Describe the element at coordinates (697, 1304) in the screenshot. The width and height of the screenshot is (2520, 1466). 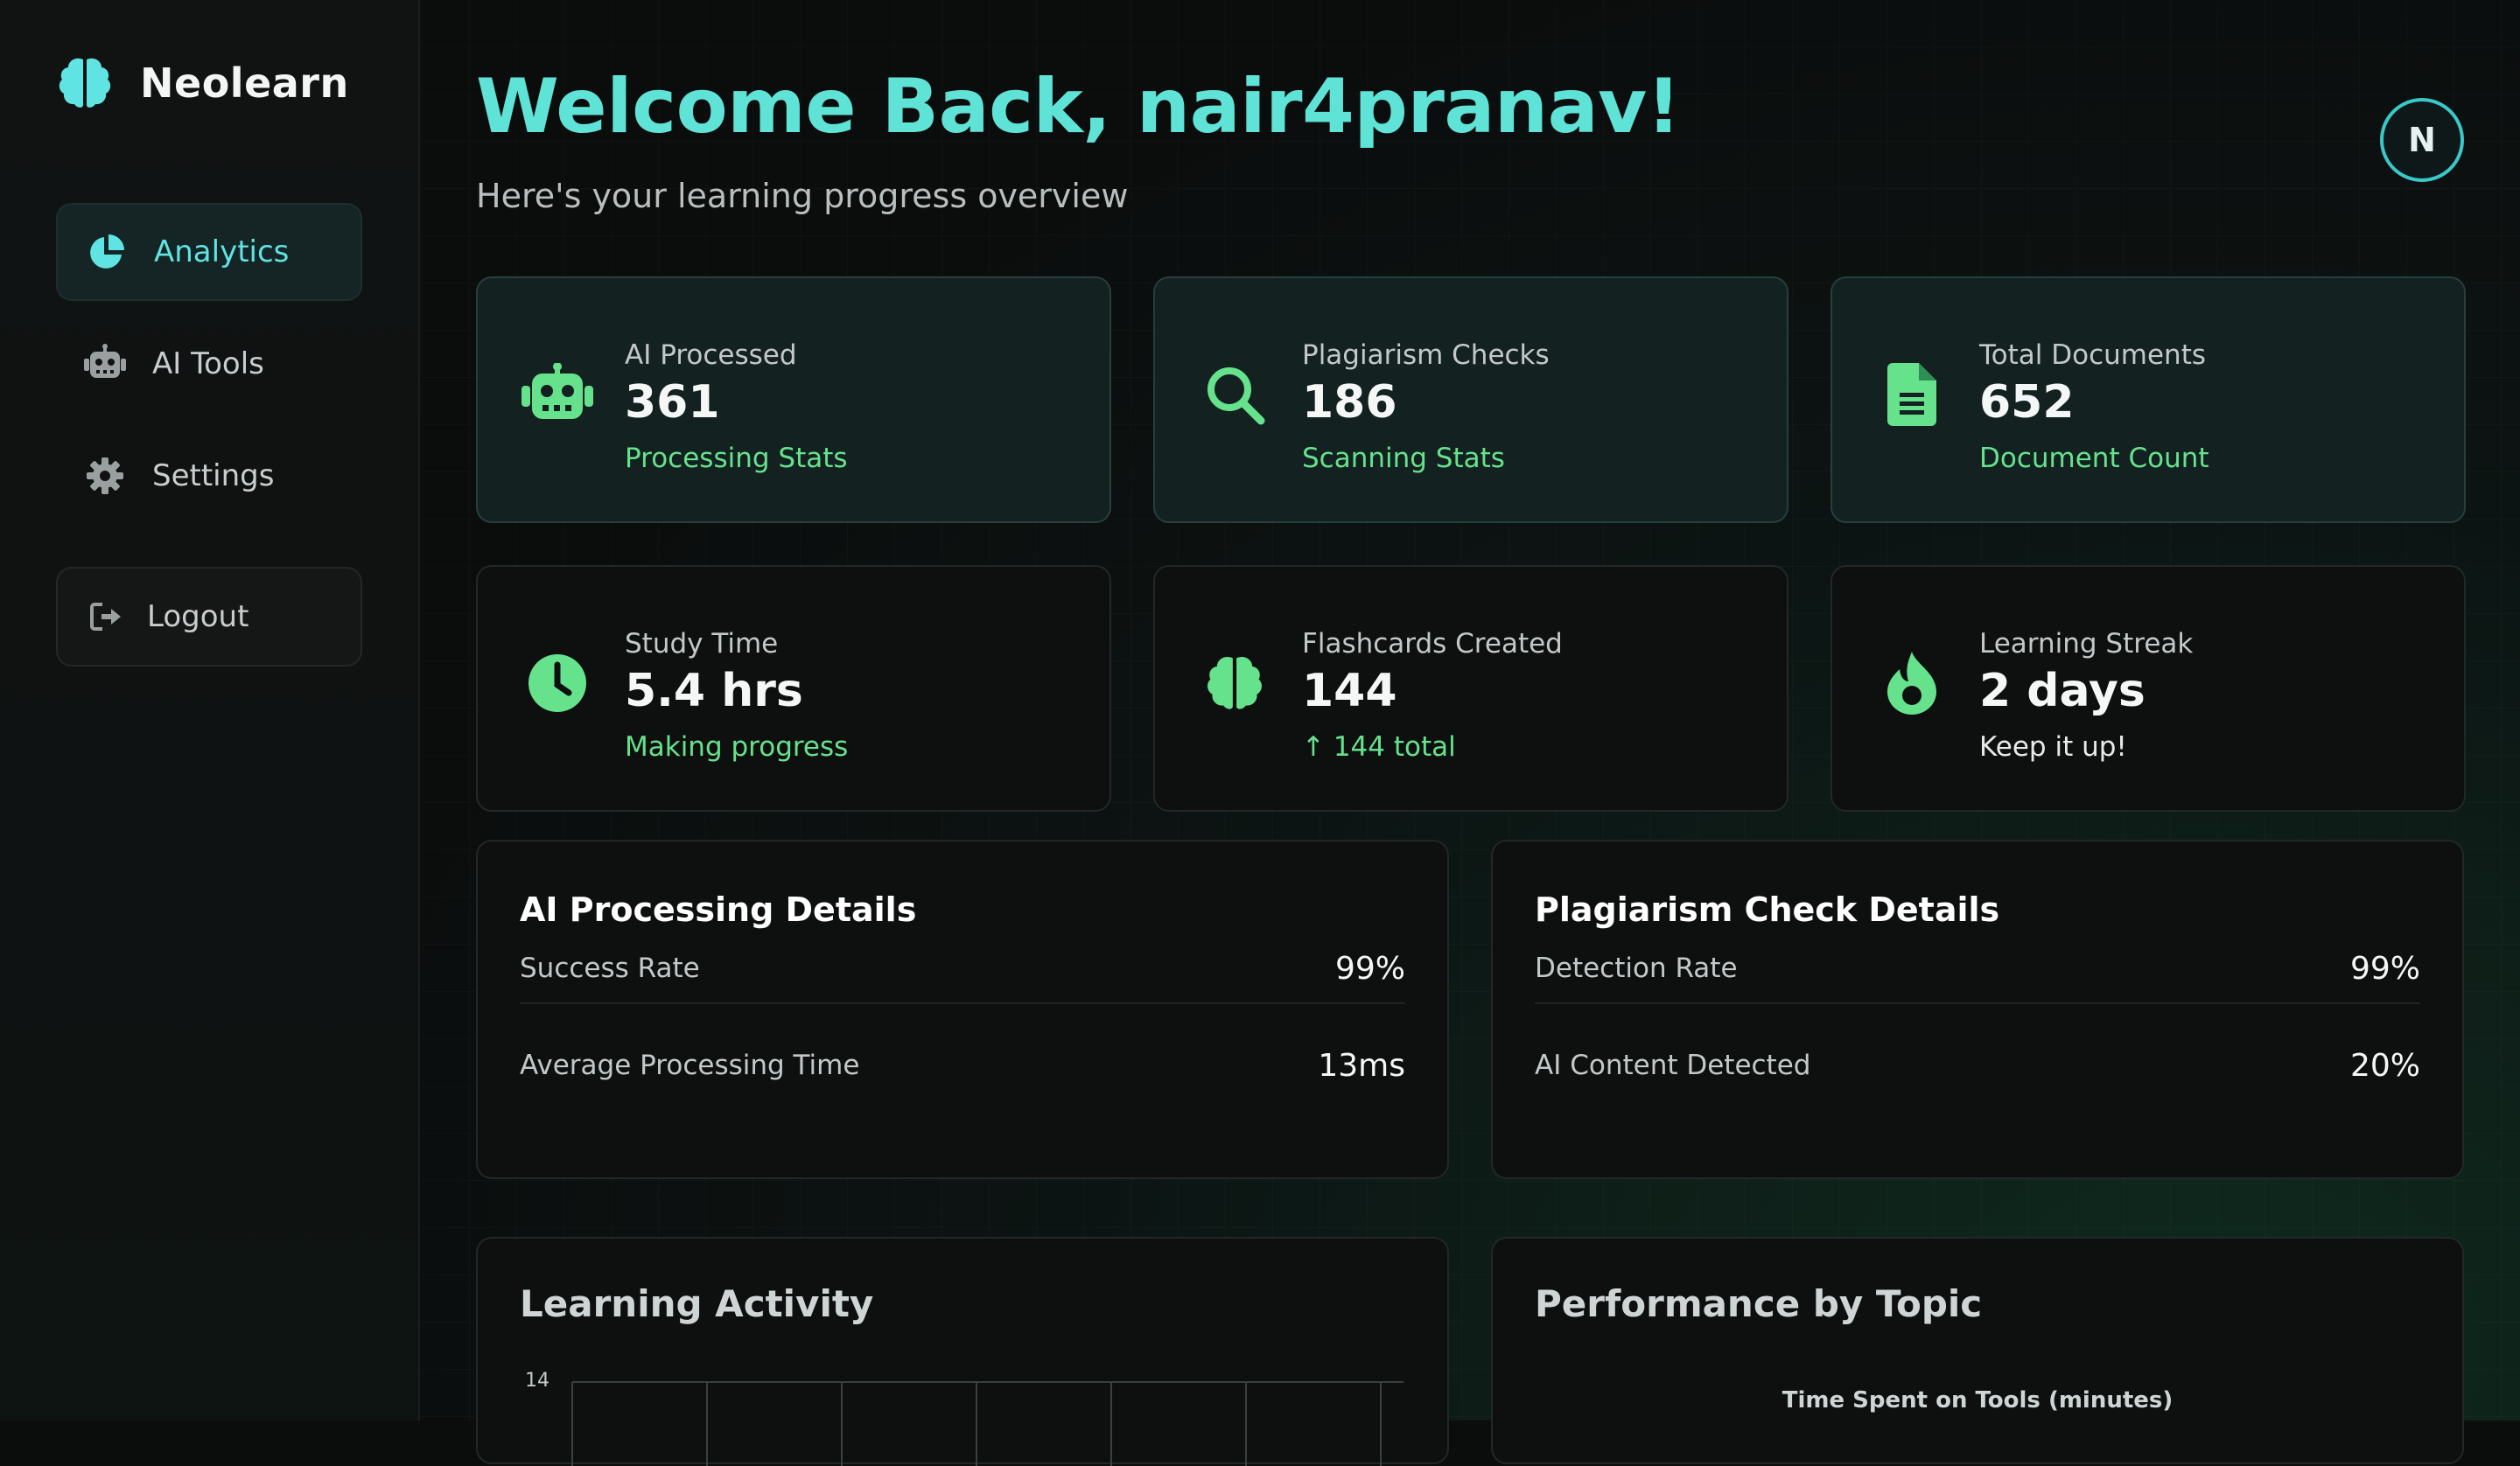
I see `panel-title: Learning Activity` at that location.